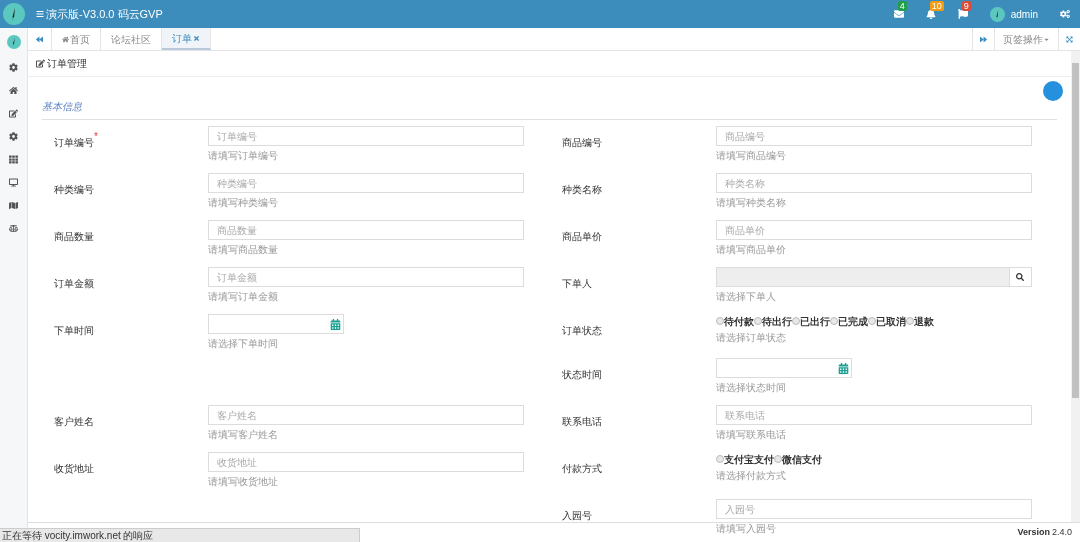  Describe the element at coordinates (1026, 39) in the screenshot. I see `tab-menu-button: 页签操作` at that location.